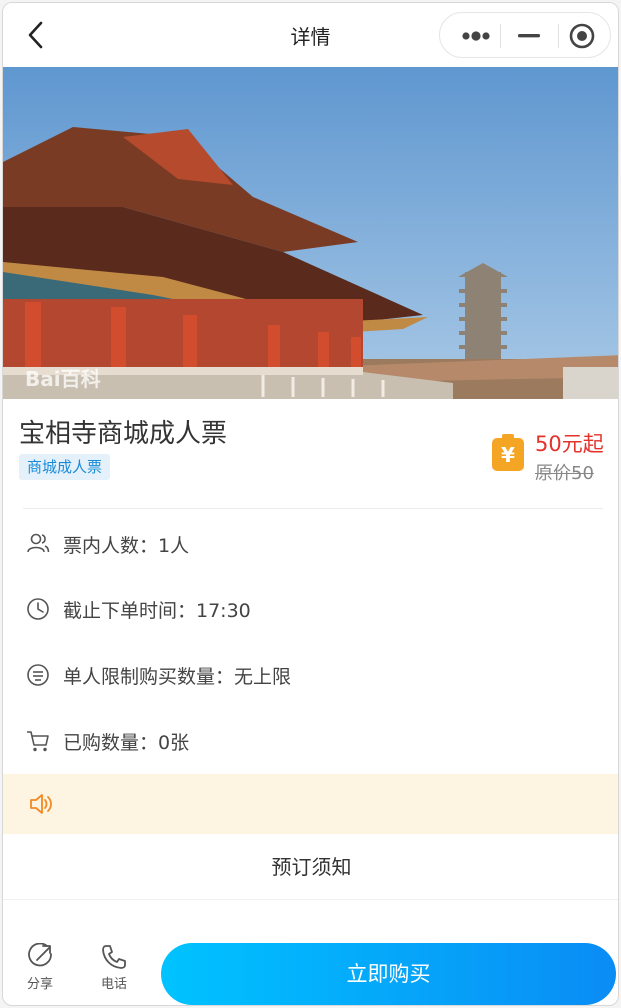 This screenshot has width=621, height=1008. I want to click on cart-icon, so click(38, 741).